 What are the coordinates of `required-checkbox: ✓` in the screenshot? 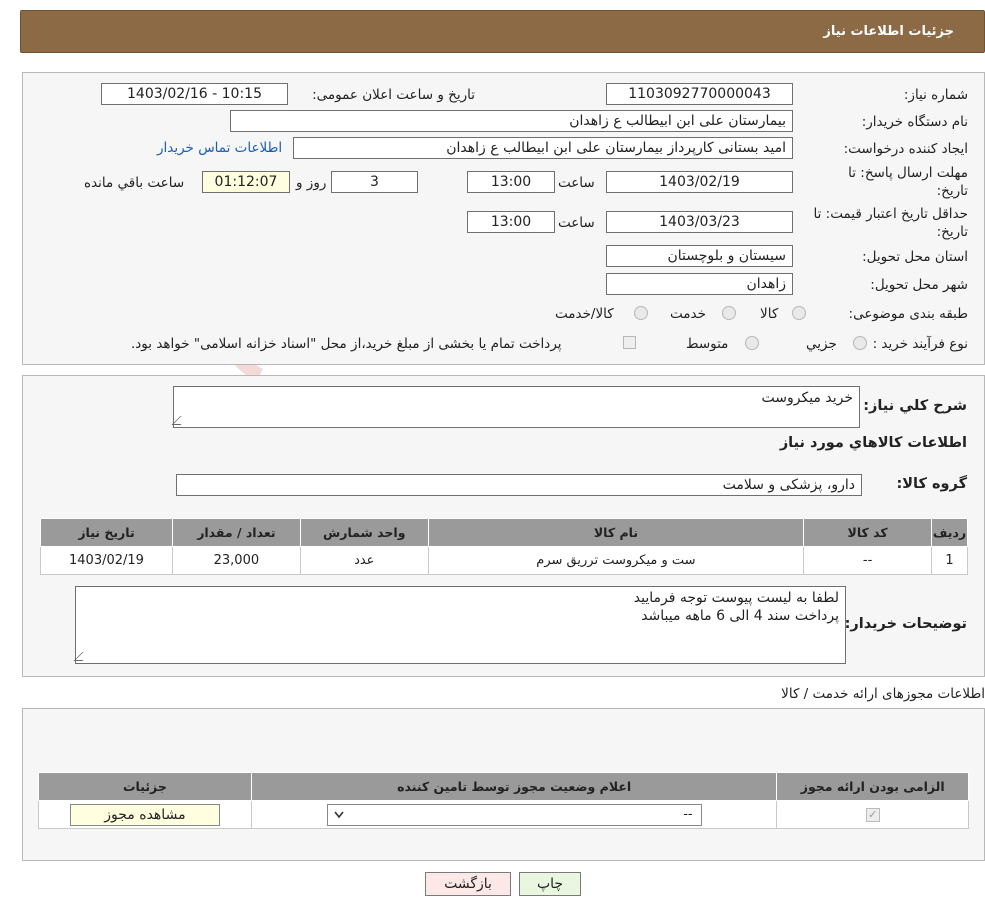 It's located at (872, 814).